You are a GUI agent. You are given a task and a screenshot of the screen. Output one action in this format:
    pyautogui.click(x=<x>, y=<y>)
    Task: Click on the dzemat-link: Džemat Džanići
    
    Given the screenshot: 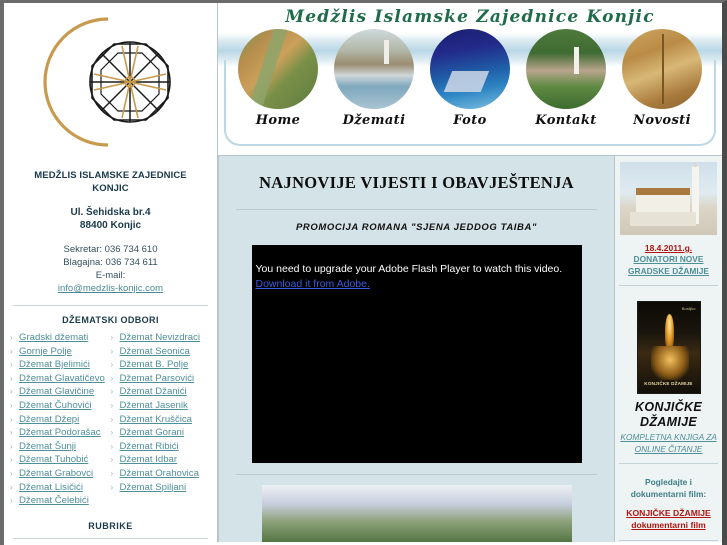 What is the action you would take?
    pyautogui.click(x=153, y=392)
    